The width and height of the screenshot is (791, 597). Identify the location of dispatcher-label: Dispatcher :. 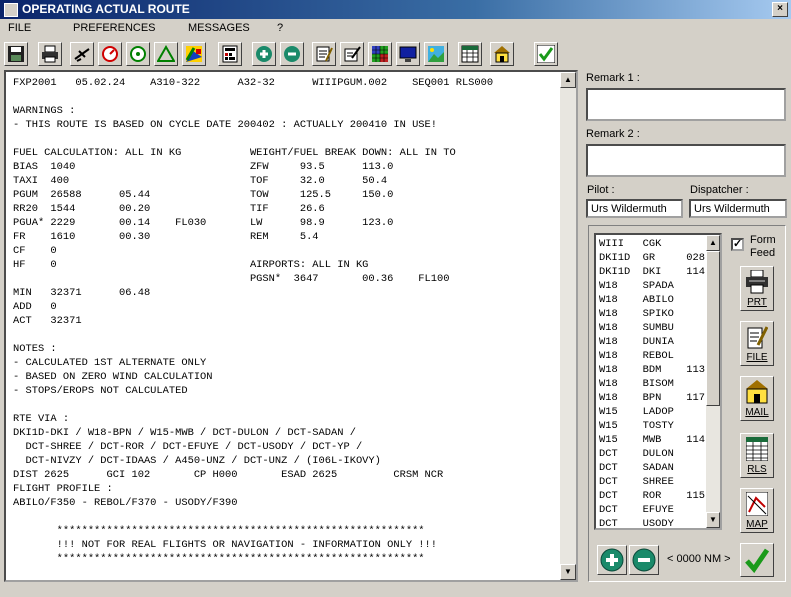
(719, 190).